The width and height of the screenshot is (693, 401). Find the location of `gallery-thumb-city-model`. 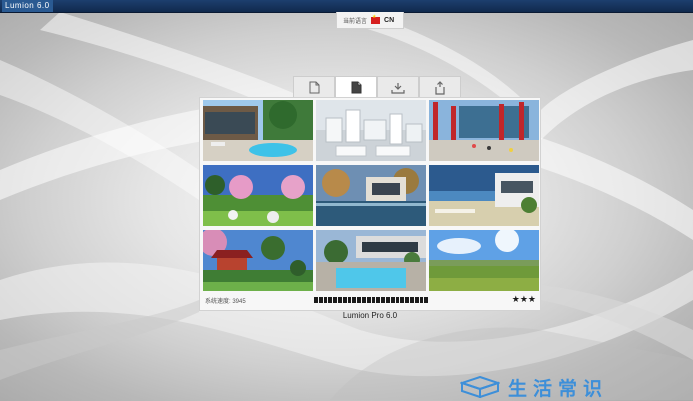

gallery-thumb-city-model is located at coordinates (371, 130).